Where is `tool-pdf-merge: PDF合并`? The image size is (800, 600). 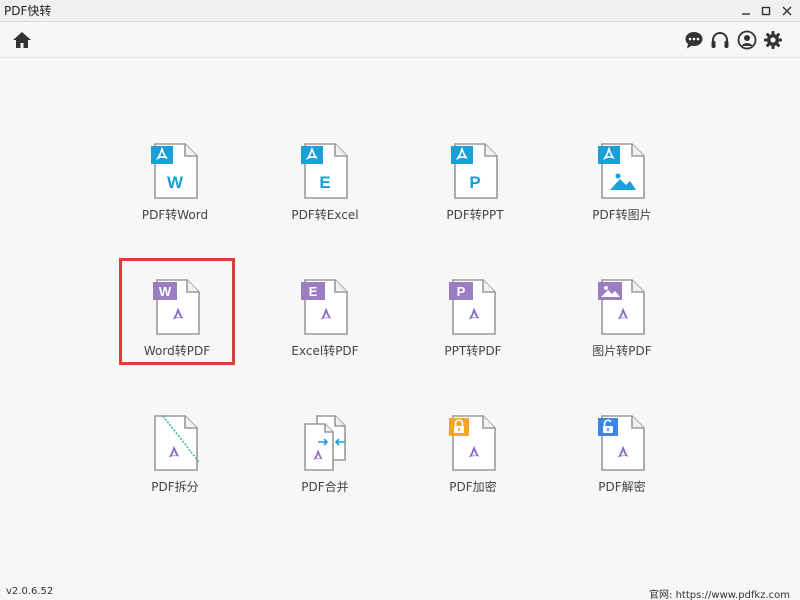 tool-pdf-merge: PDF合并 is located at coordinates (325, 464).